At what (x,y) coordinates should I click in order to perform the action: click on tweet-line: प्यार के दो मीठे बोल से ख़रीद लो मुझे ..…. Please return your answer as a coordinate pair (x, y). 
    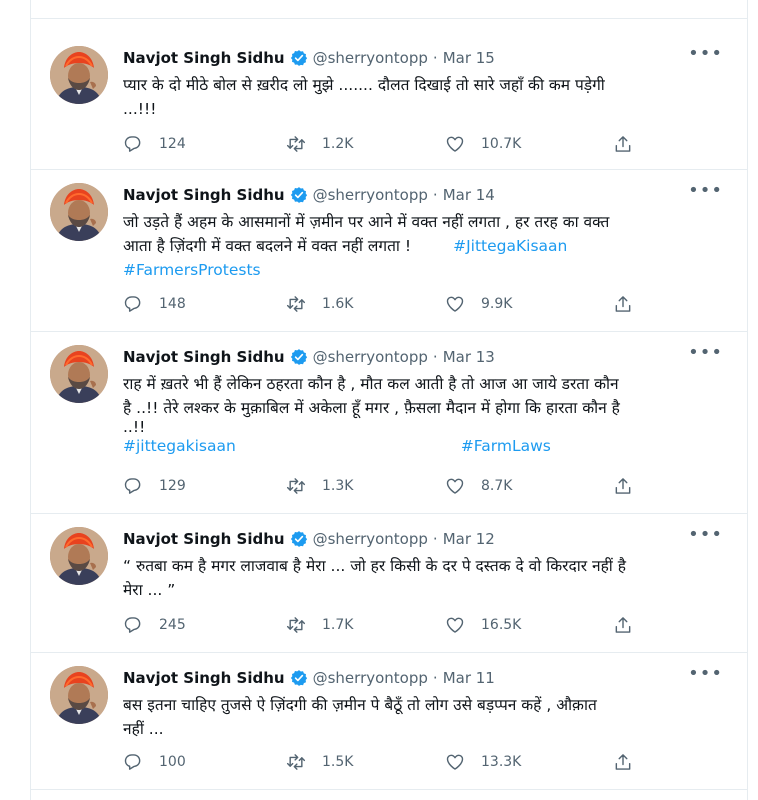
    Looking at the image, I should click on (364, 85).